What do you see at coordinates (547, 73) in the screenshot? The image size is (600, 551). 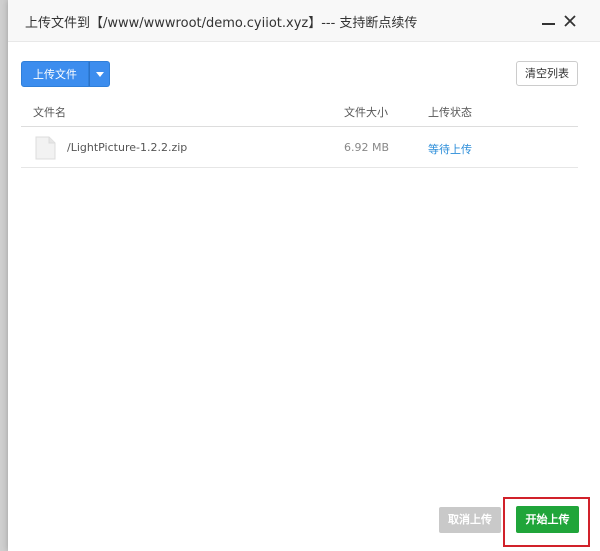 I see `clear-list-button: 清空列表` at bounding box center [547, 73].